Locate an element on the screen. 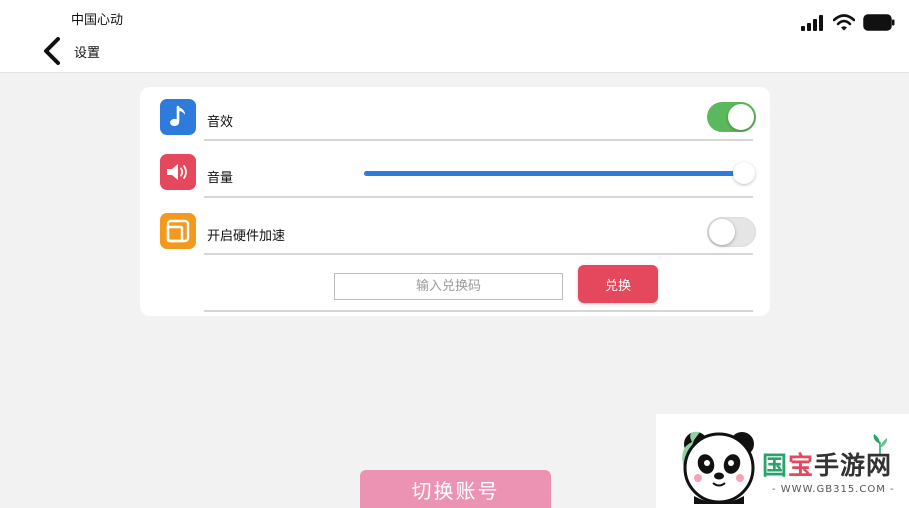 This screenshot has width=909, height=508. top-bar: 中国心动 设置 is located at coordinates (454, 36).